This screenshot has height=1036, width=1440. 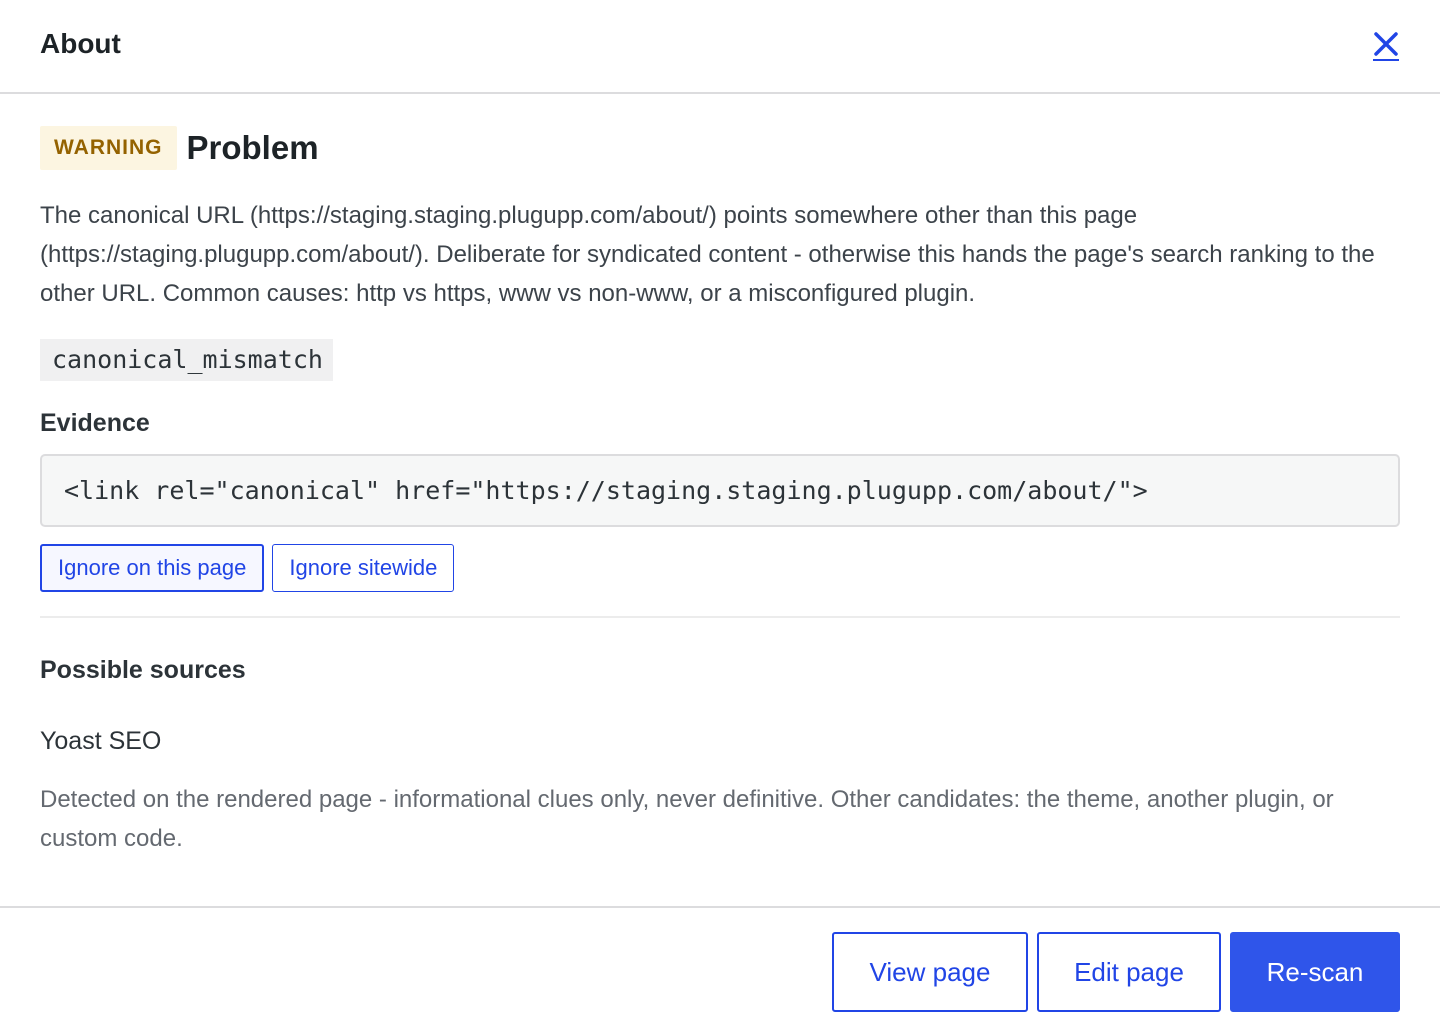 I want to click on dialog-title: About, so click(x=80, y=43).